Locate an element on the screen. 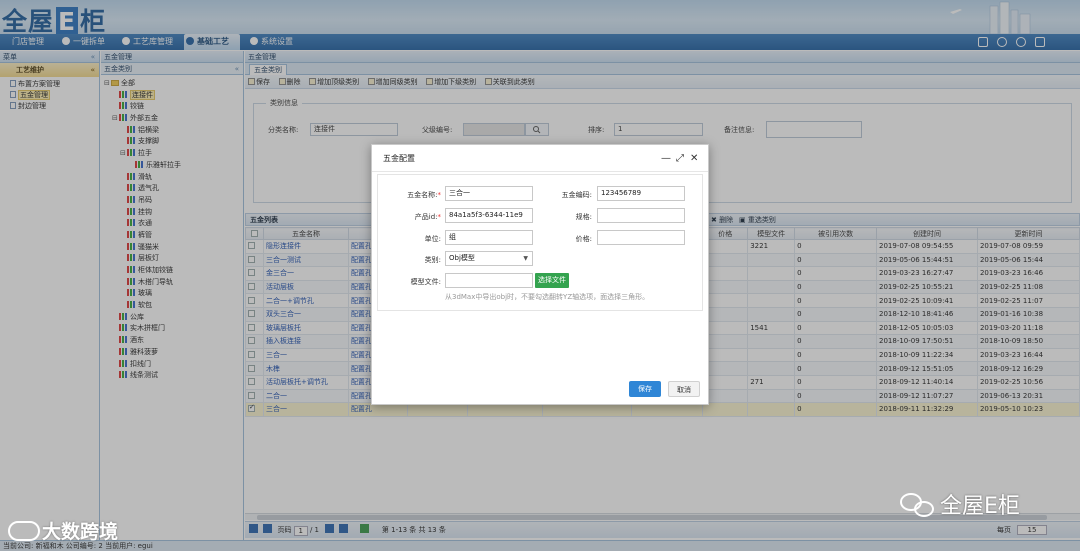 Image resolution: width=1080 pixels, height=551 pixels. dialog-title: 五金配置 is located at coordinates (399, 158).